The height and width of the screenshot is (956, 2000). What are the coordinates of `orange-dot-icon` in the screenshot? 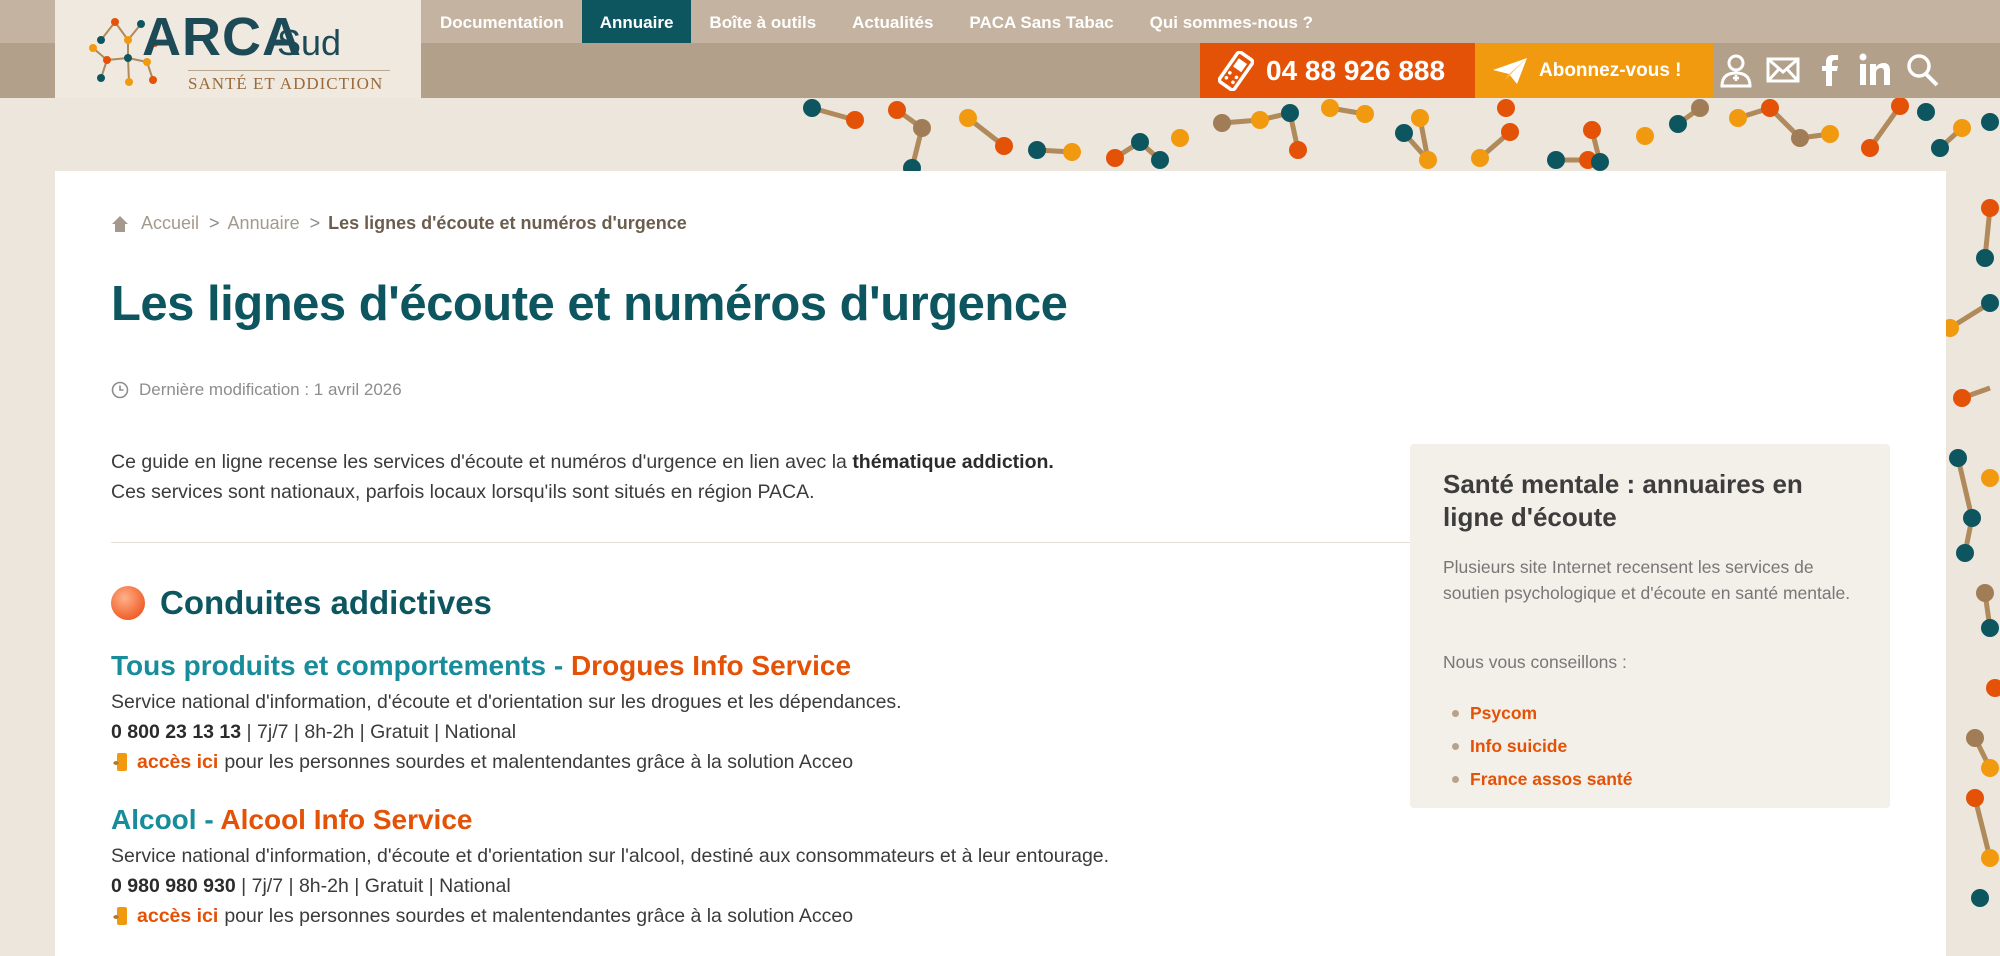 It's located at (128, 603).